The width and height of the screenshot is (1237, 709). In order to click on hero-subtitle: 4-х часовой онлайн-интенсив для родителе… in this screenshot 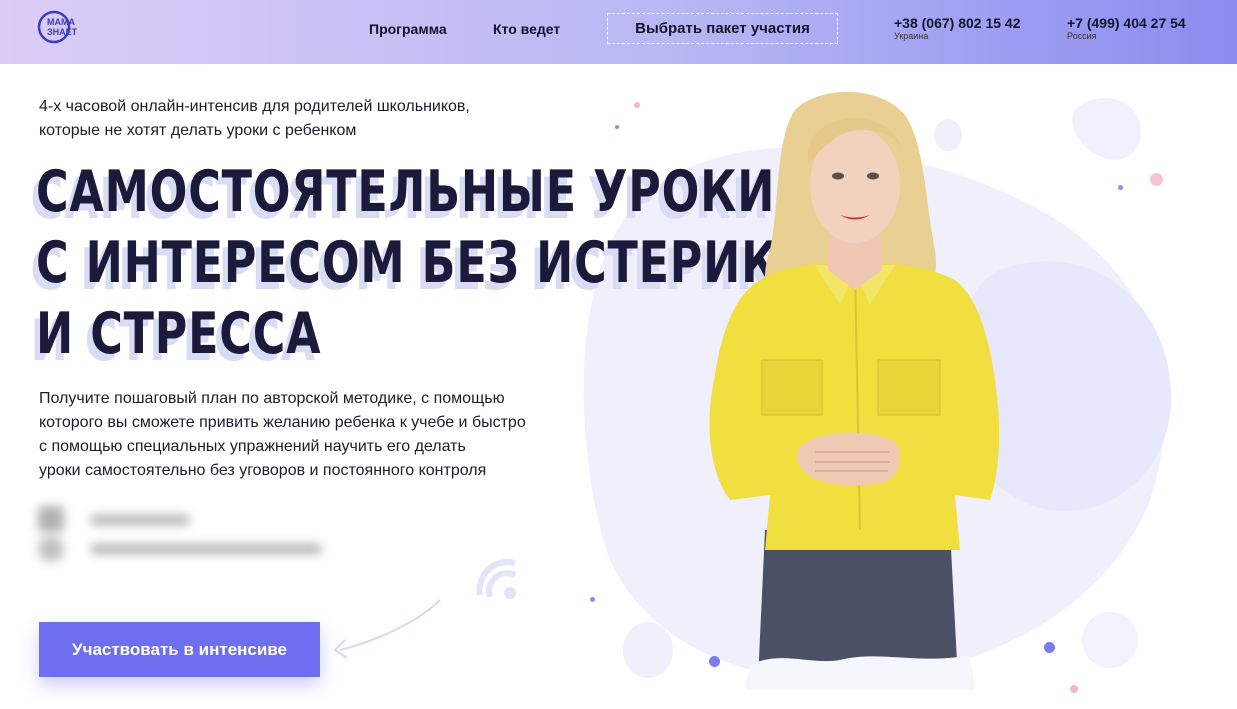, I will do `click(299, 119)`.